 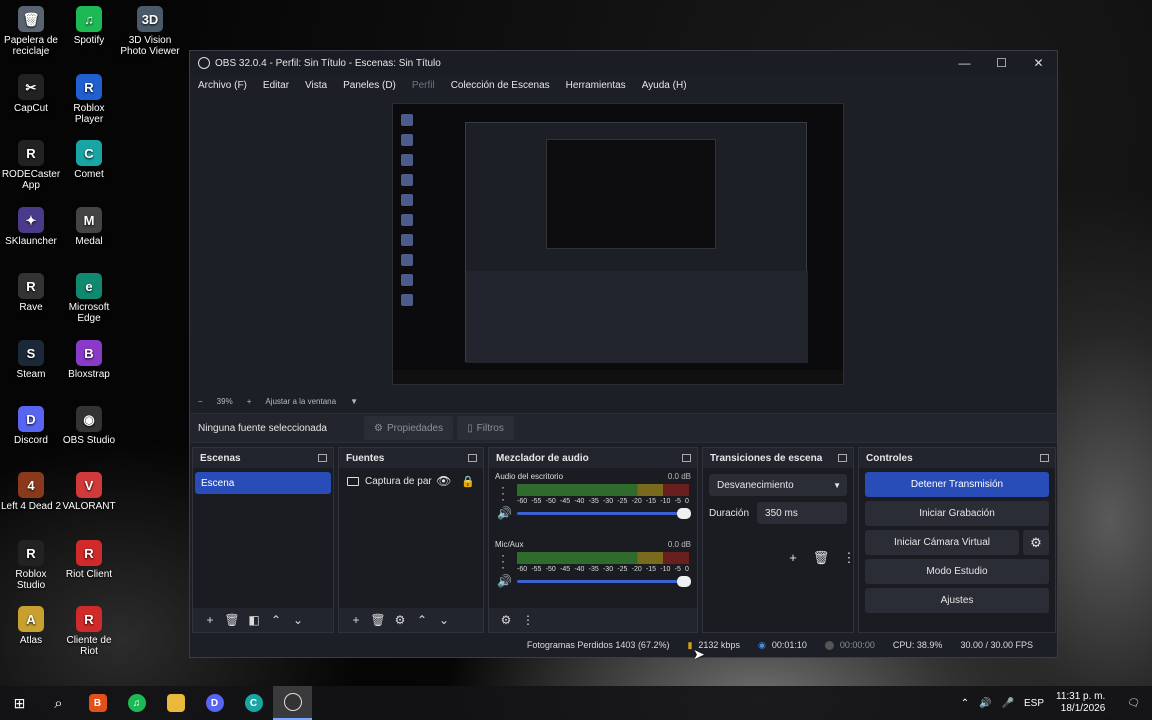 What do you see at coordinates (1001, 63) in the screenshot?
I see `maximize-button: ☐` at bounding box center [1001, 63].